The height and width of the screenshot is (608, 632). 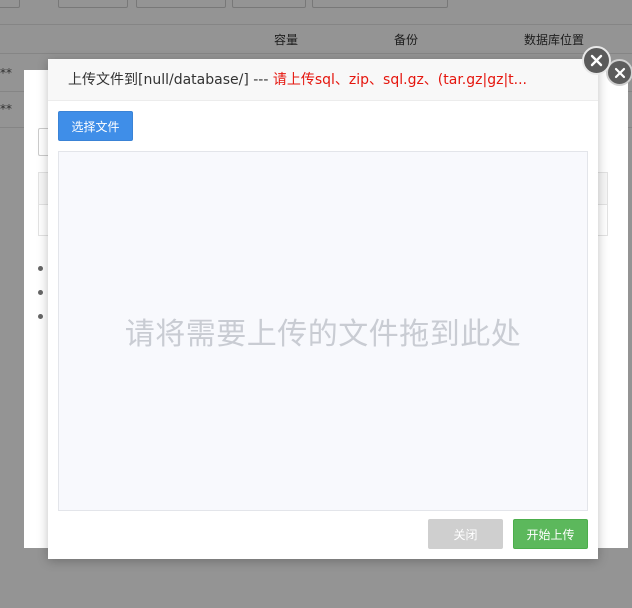 I want to click on select-files-button: 选择文件, so click(x=95, y=126).